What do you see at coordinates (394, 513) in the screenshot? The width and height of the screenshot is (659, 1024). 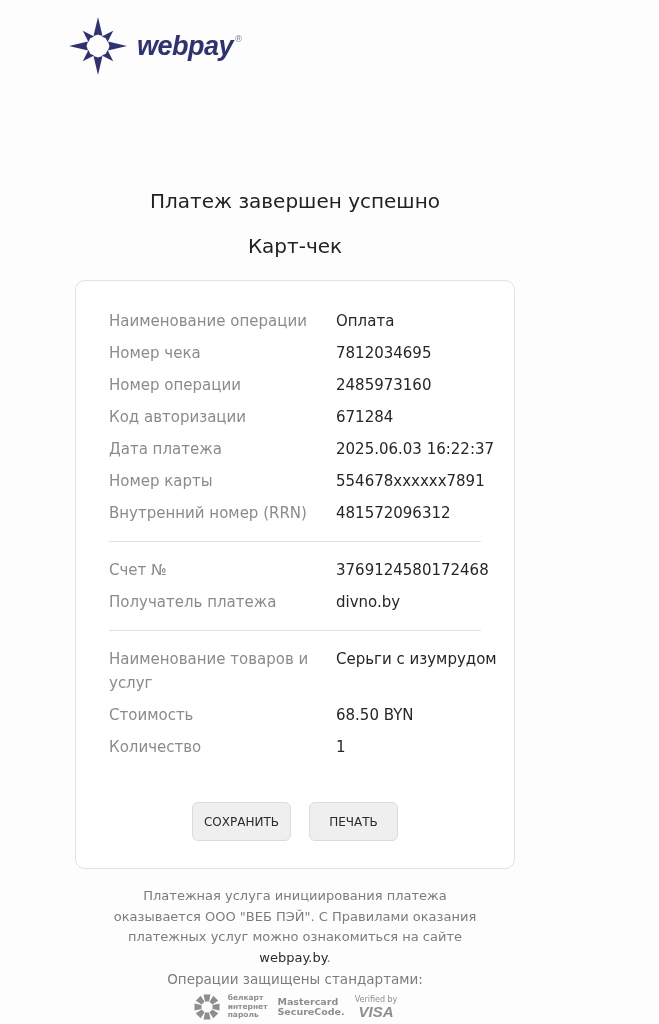 I see `field-value: 481572096312` at bounding box center [394, 513].